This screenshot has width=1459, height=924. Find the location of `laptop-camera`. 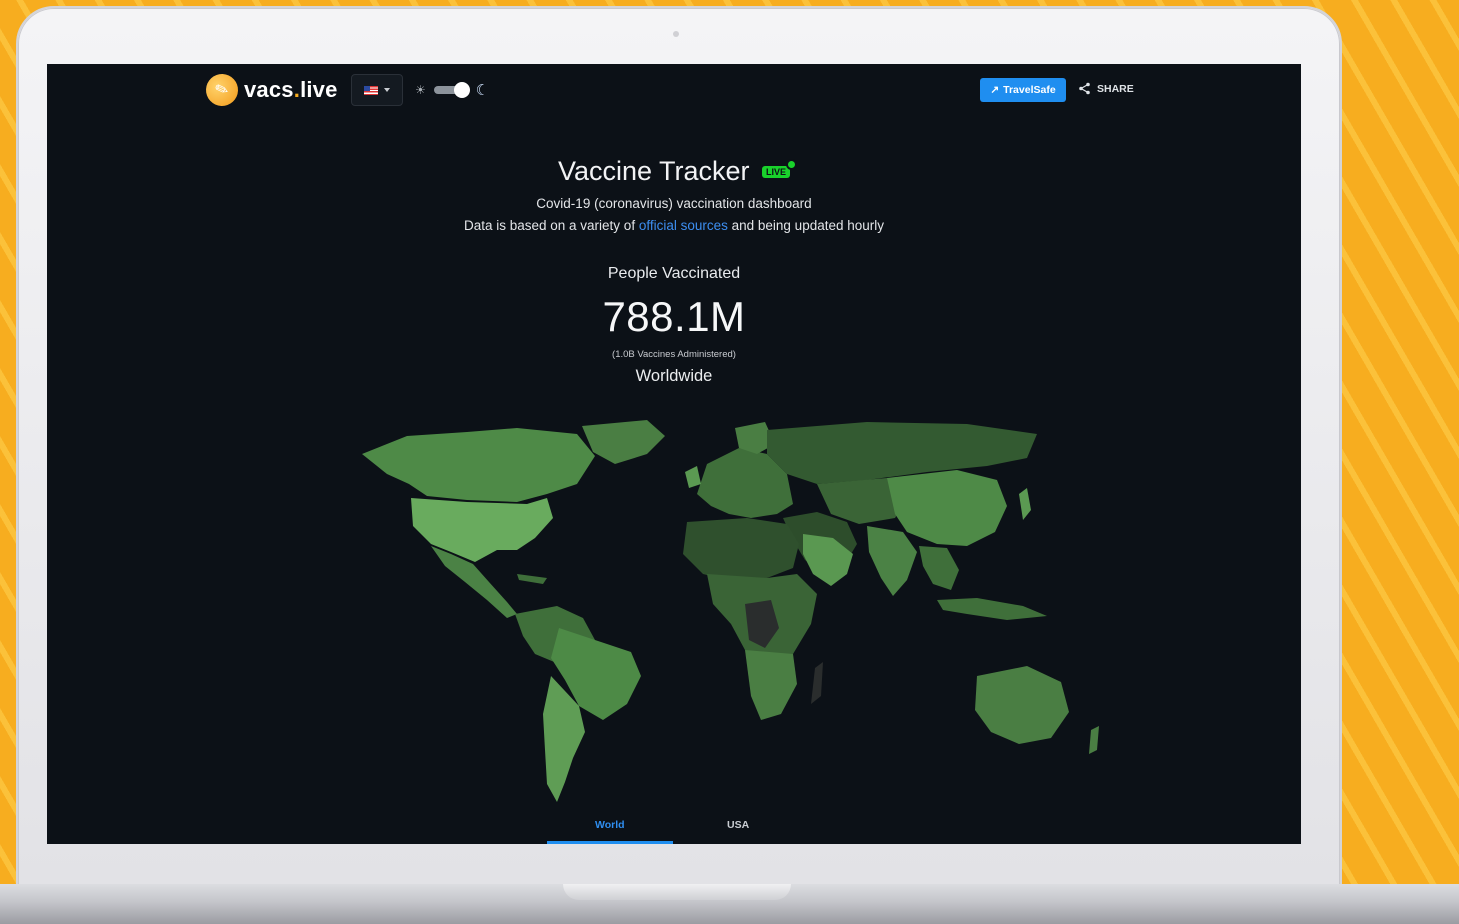

laptop-camera is located at coordinates (676, 34).